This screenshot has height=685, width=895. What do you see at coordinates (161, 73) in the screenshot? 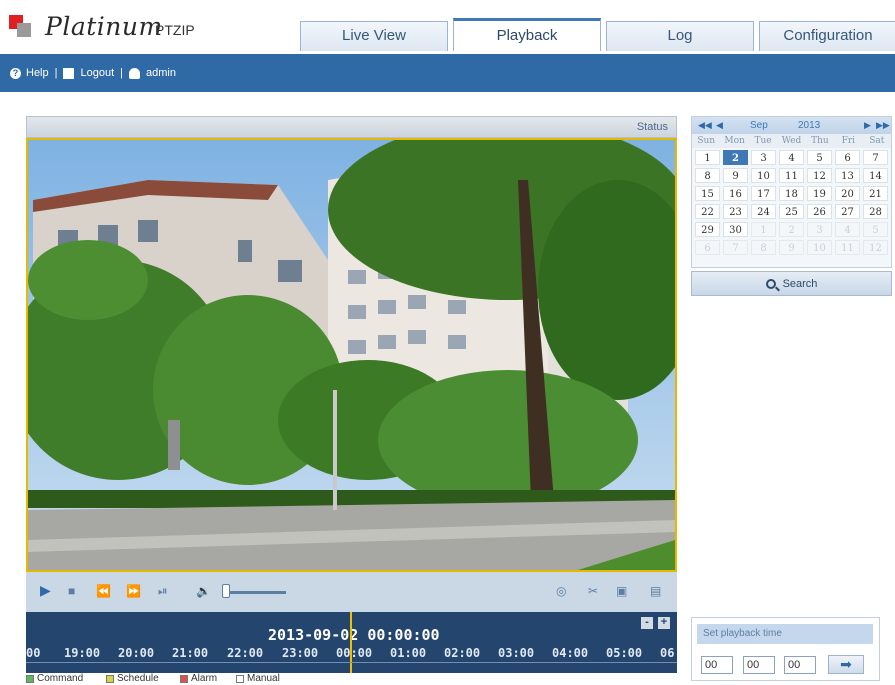
I see `username: admin` at bounding box center [161, 73].